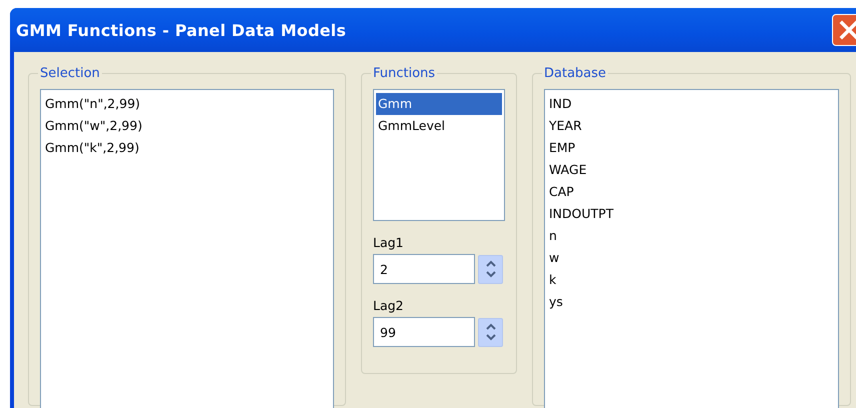  What do you see at coordinates (389, 305) in the screenshot?
I see `field-label: Lag2` at bounding box center [389, 305].